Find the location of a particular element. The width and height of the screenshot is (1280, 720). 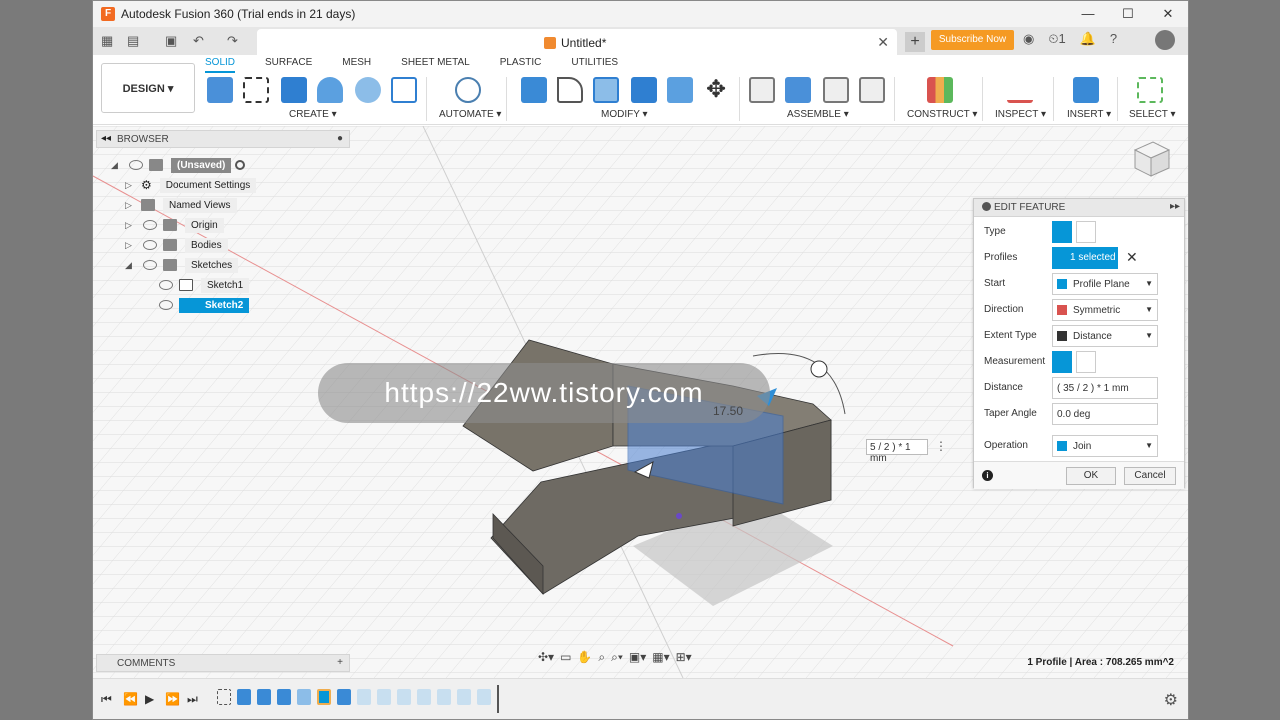

browser-panel-header: ◂◂ BROWSER ● is located at coordinates (223, 139).